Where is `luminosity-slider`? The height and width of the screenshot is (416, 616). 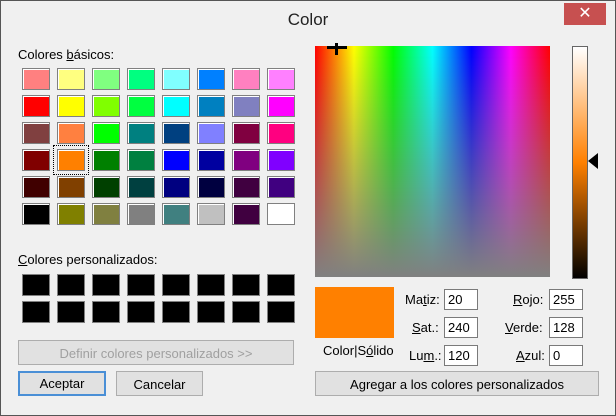
luminosity-slider is located at coordinates (580, 162).